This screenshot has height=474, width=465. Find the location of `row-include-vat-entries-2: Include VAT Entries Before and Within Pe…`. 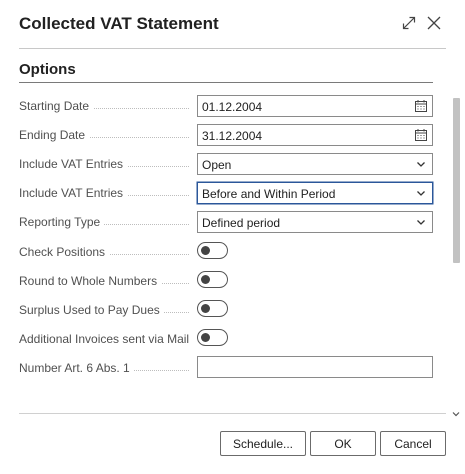

row-include-vat-entries-2: Include VAT Entries Before and Within Pe… is located at coordinates (227, 193).